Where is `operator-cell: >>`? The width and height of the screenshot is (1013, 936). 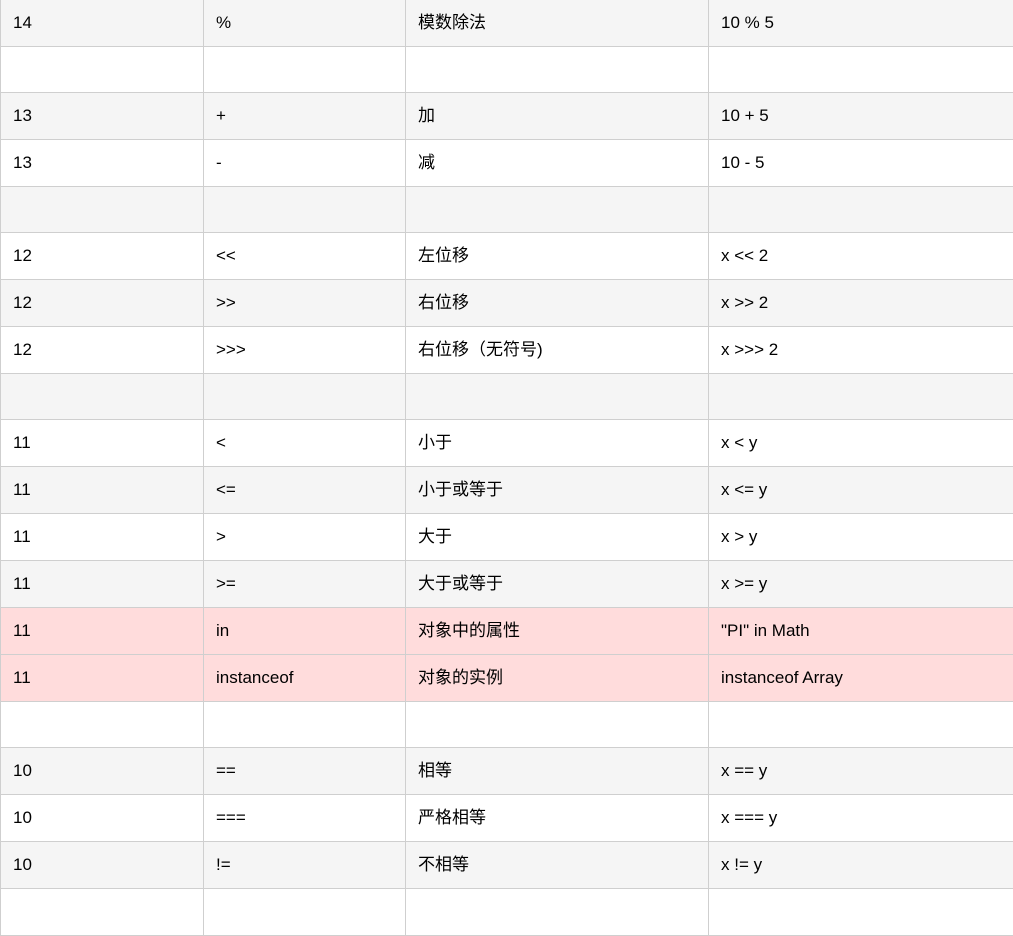 operator-cell: >> is located at coordinates (305, 303).